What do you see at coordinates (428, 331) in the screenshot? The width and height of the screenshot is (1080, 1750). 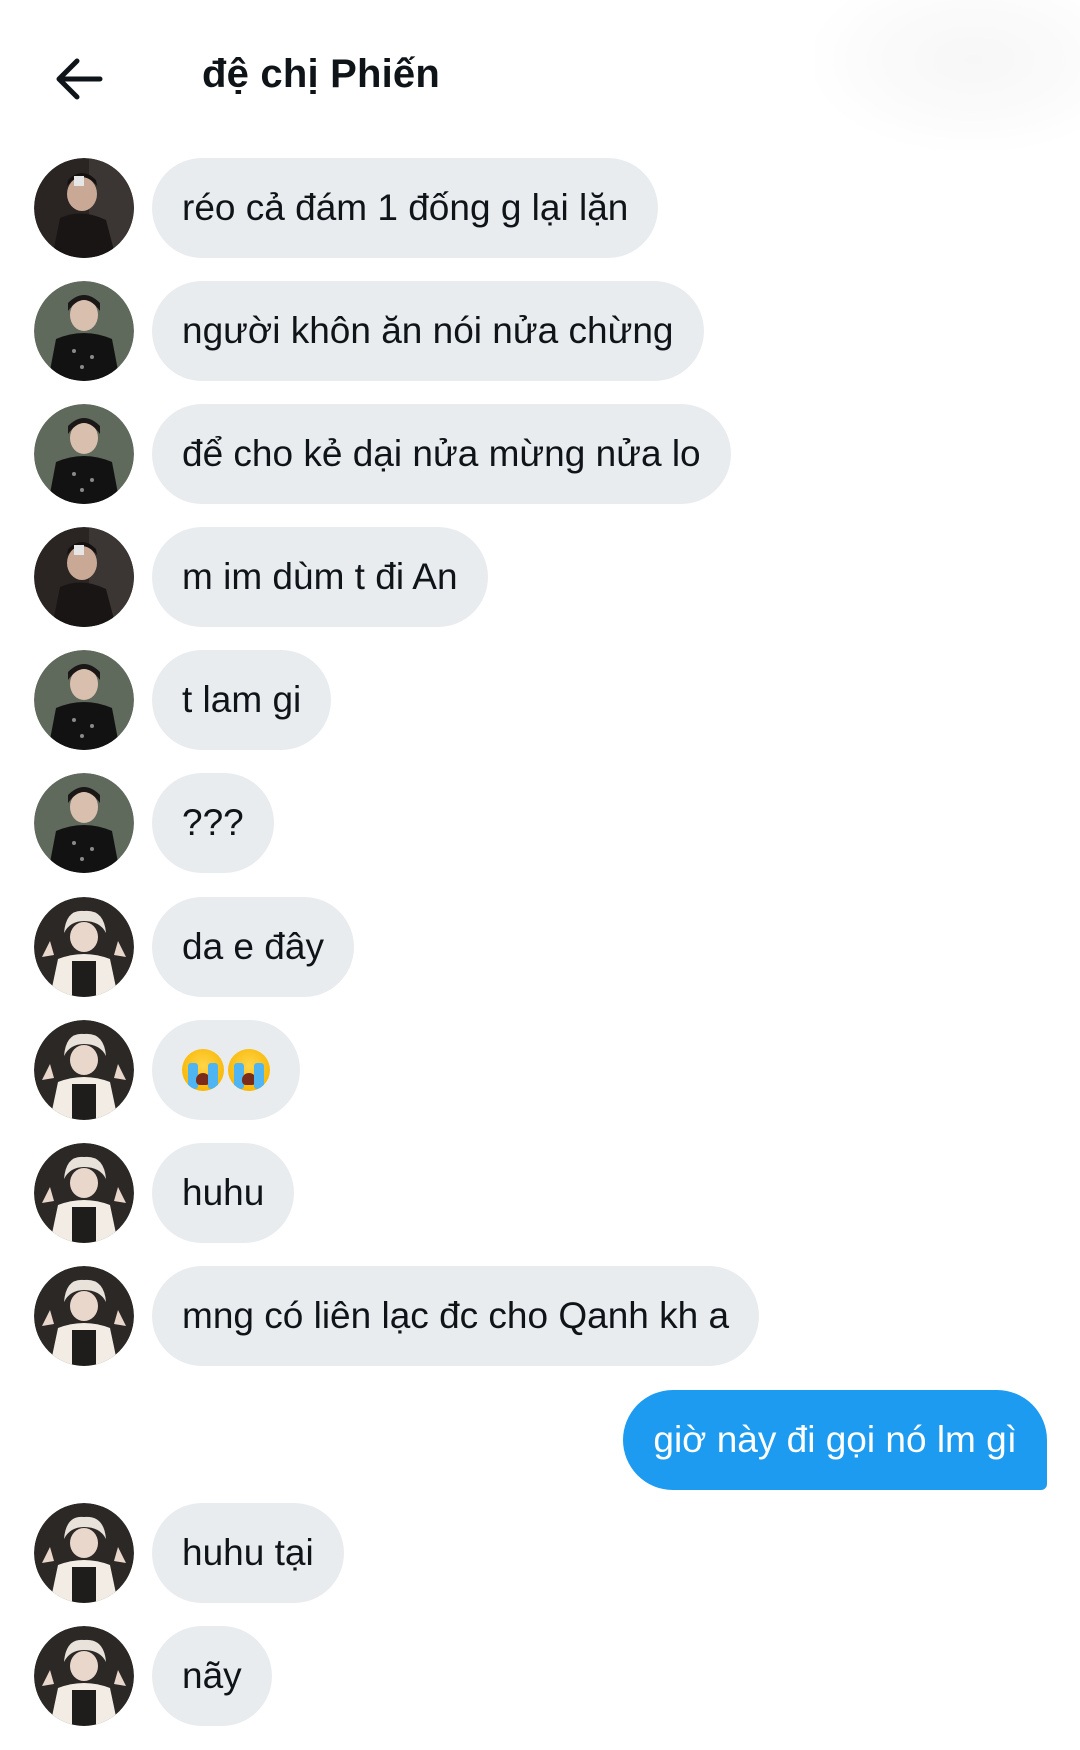 I see `message-bubble: người khôn ăn nói nửa chừng` at bounding box center [428, 331].